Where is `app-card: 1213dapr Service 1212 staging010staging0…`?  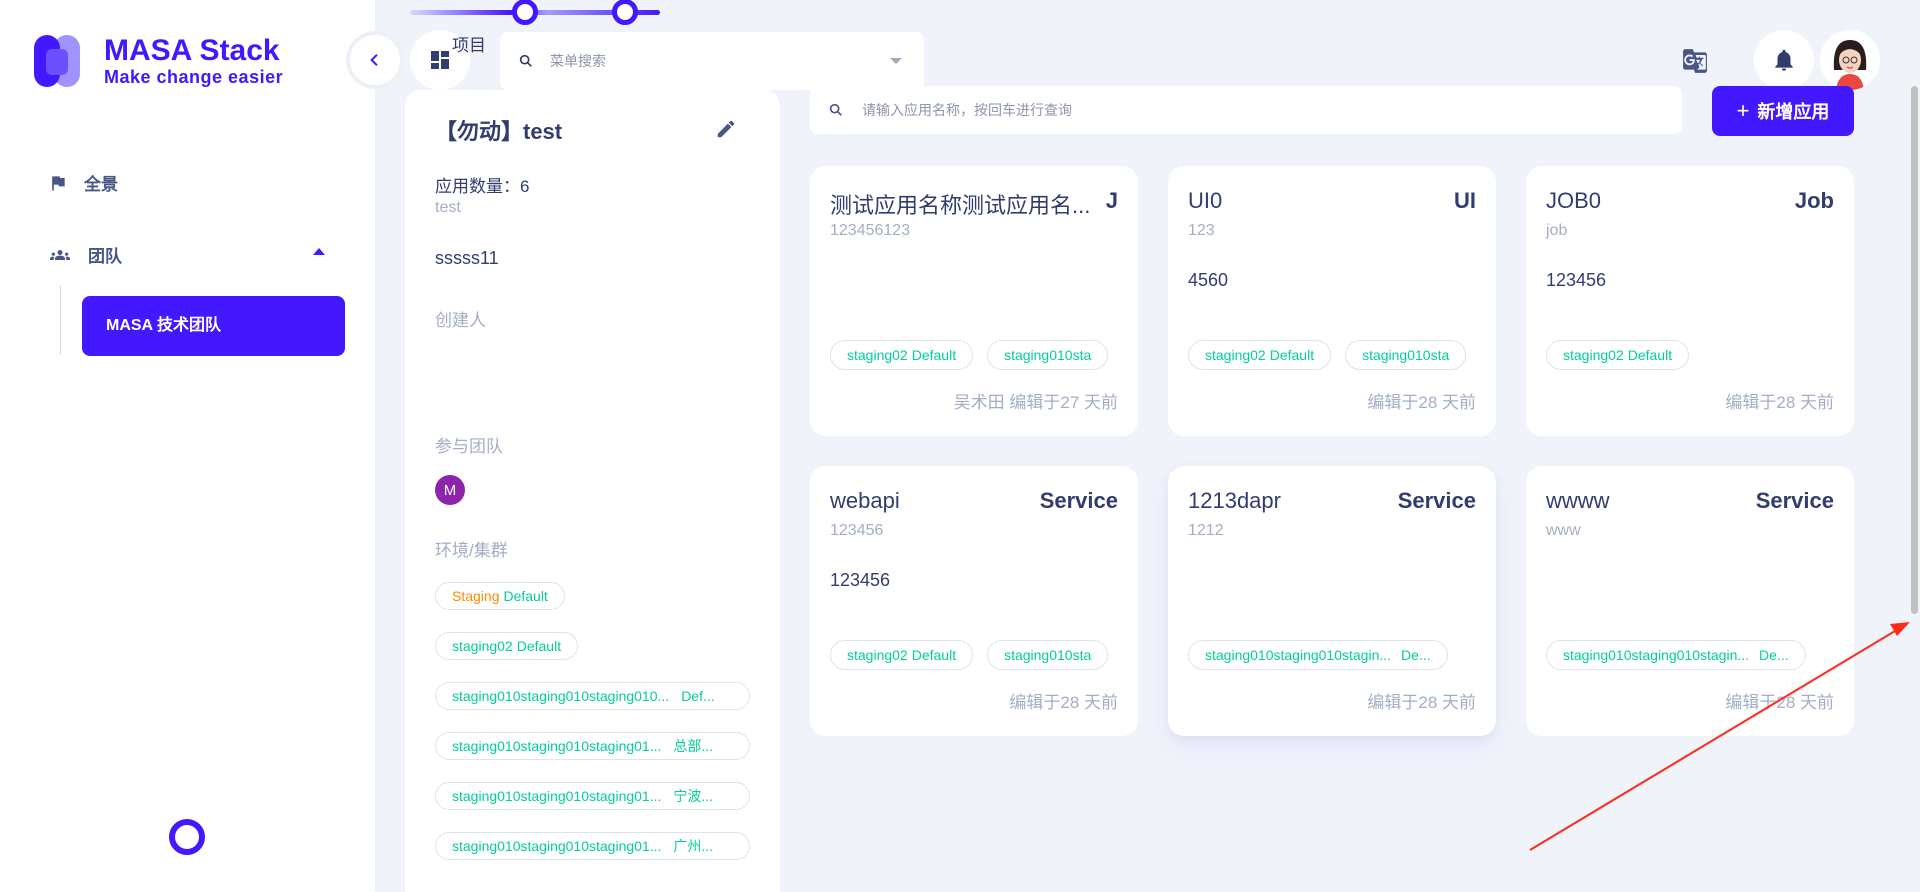 app-card: 1213dapr Service 1212 staging010staging0… is located at coordinates (1332, 601).